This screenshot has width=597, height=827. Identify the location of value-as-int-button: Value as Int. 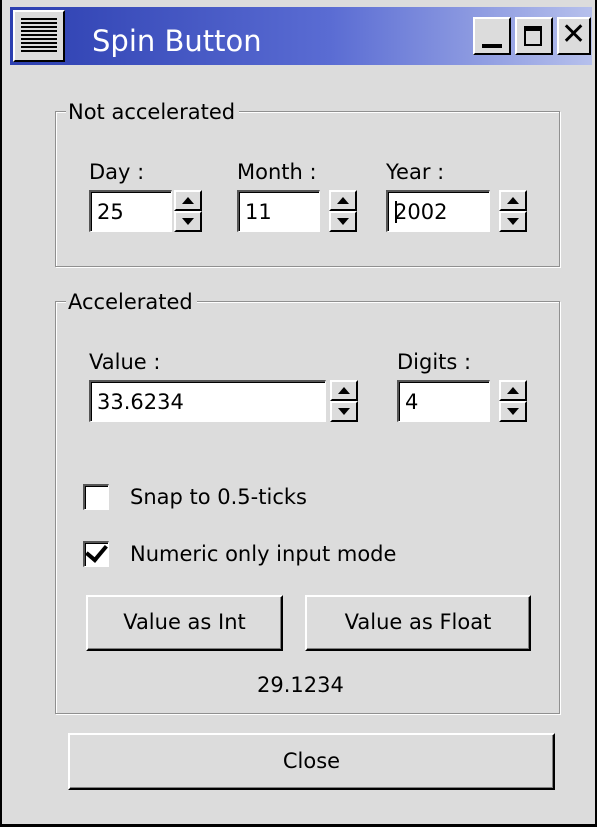
(184, 623).